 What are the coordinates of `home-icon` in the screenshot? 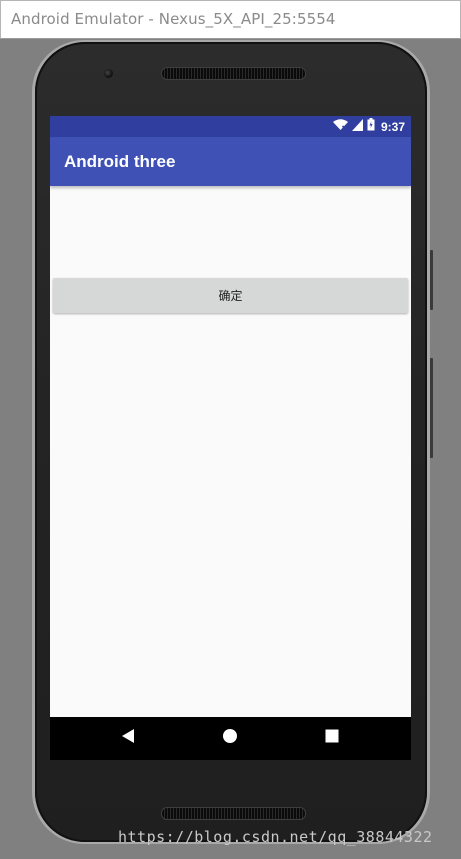 It's located at (230, 738).